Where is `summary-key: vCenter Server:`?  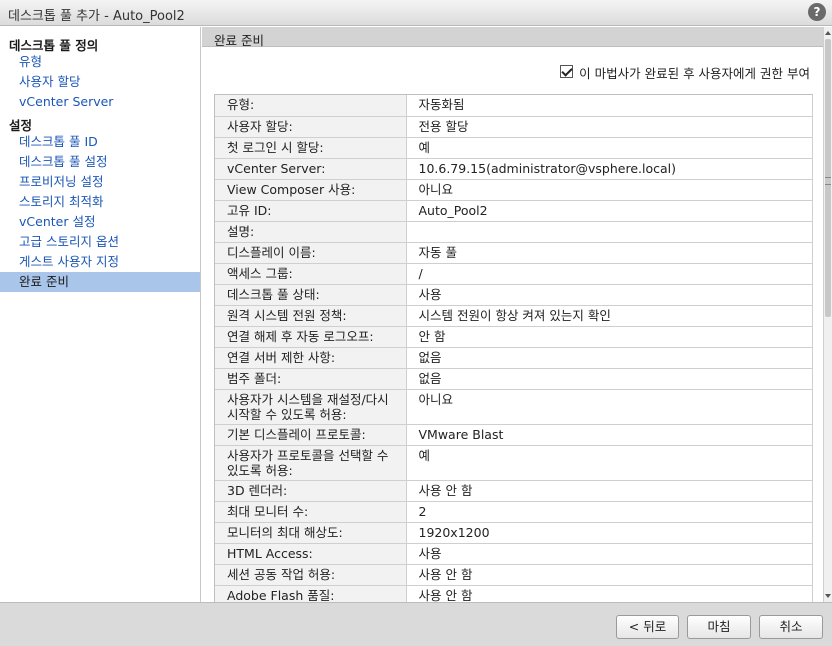 summary-key: vCenter Server: is located at coordinates (311, 169).